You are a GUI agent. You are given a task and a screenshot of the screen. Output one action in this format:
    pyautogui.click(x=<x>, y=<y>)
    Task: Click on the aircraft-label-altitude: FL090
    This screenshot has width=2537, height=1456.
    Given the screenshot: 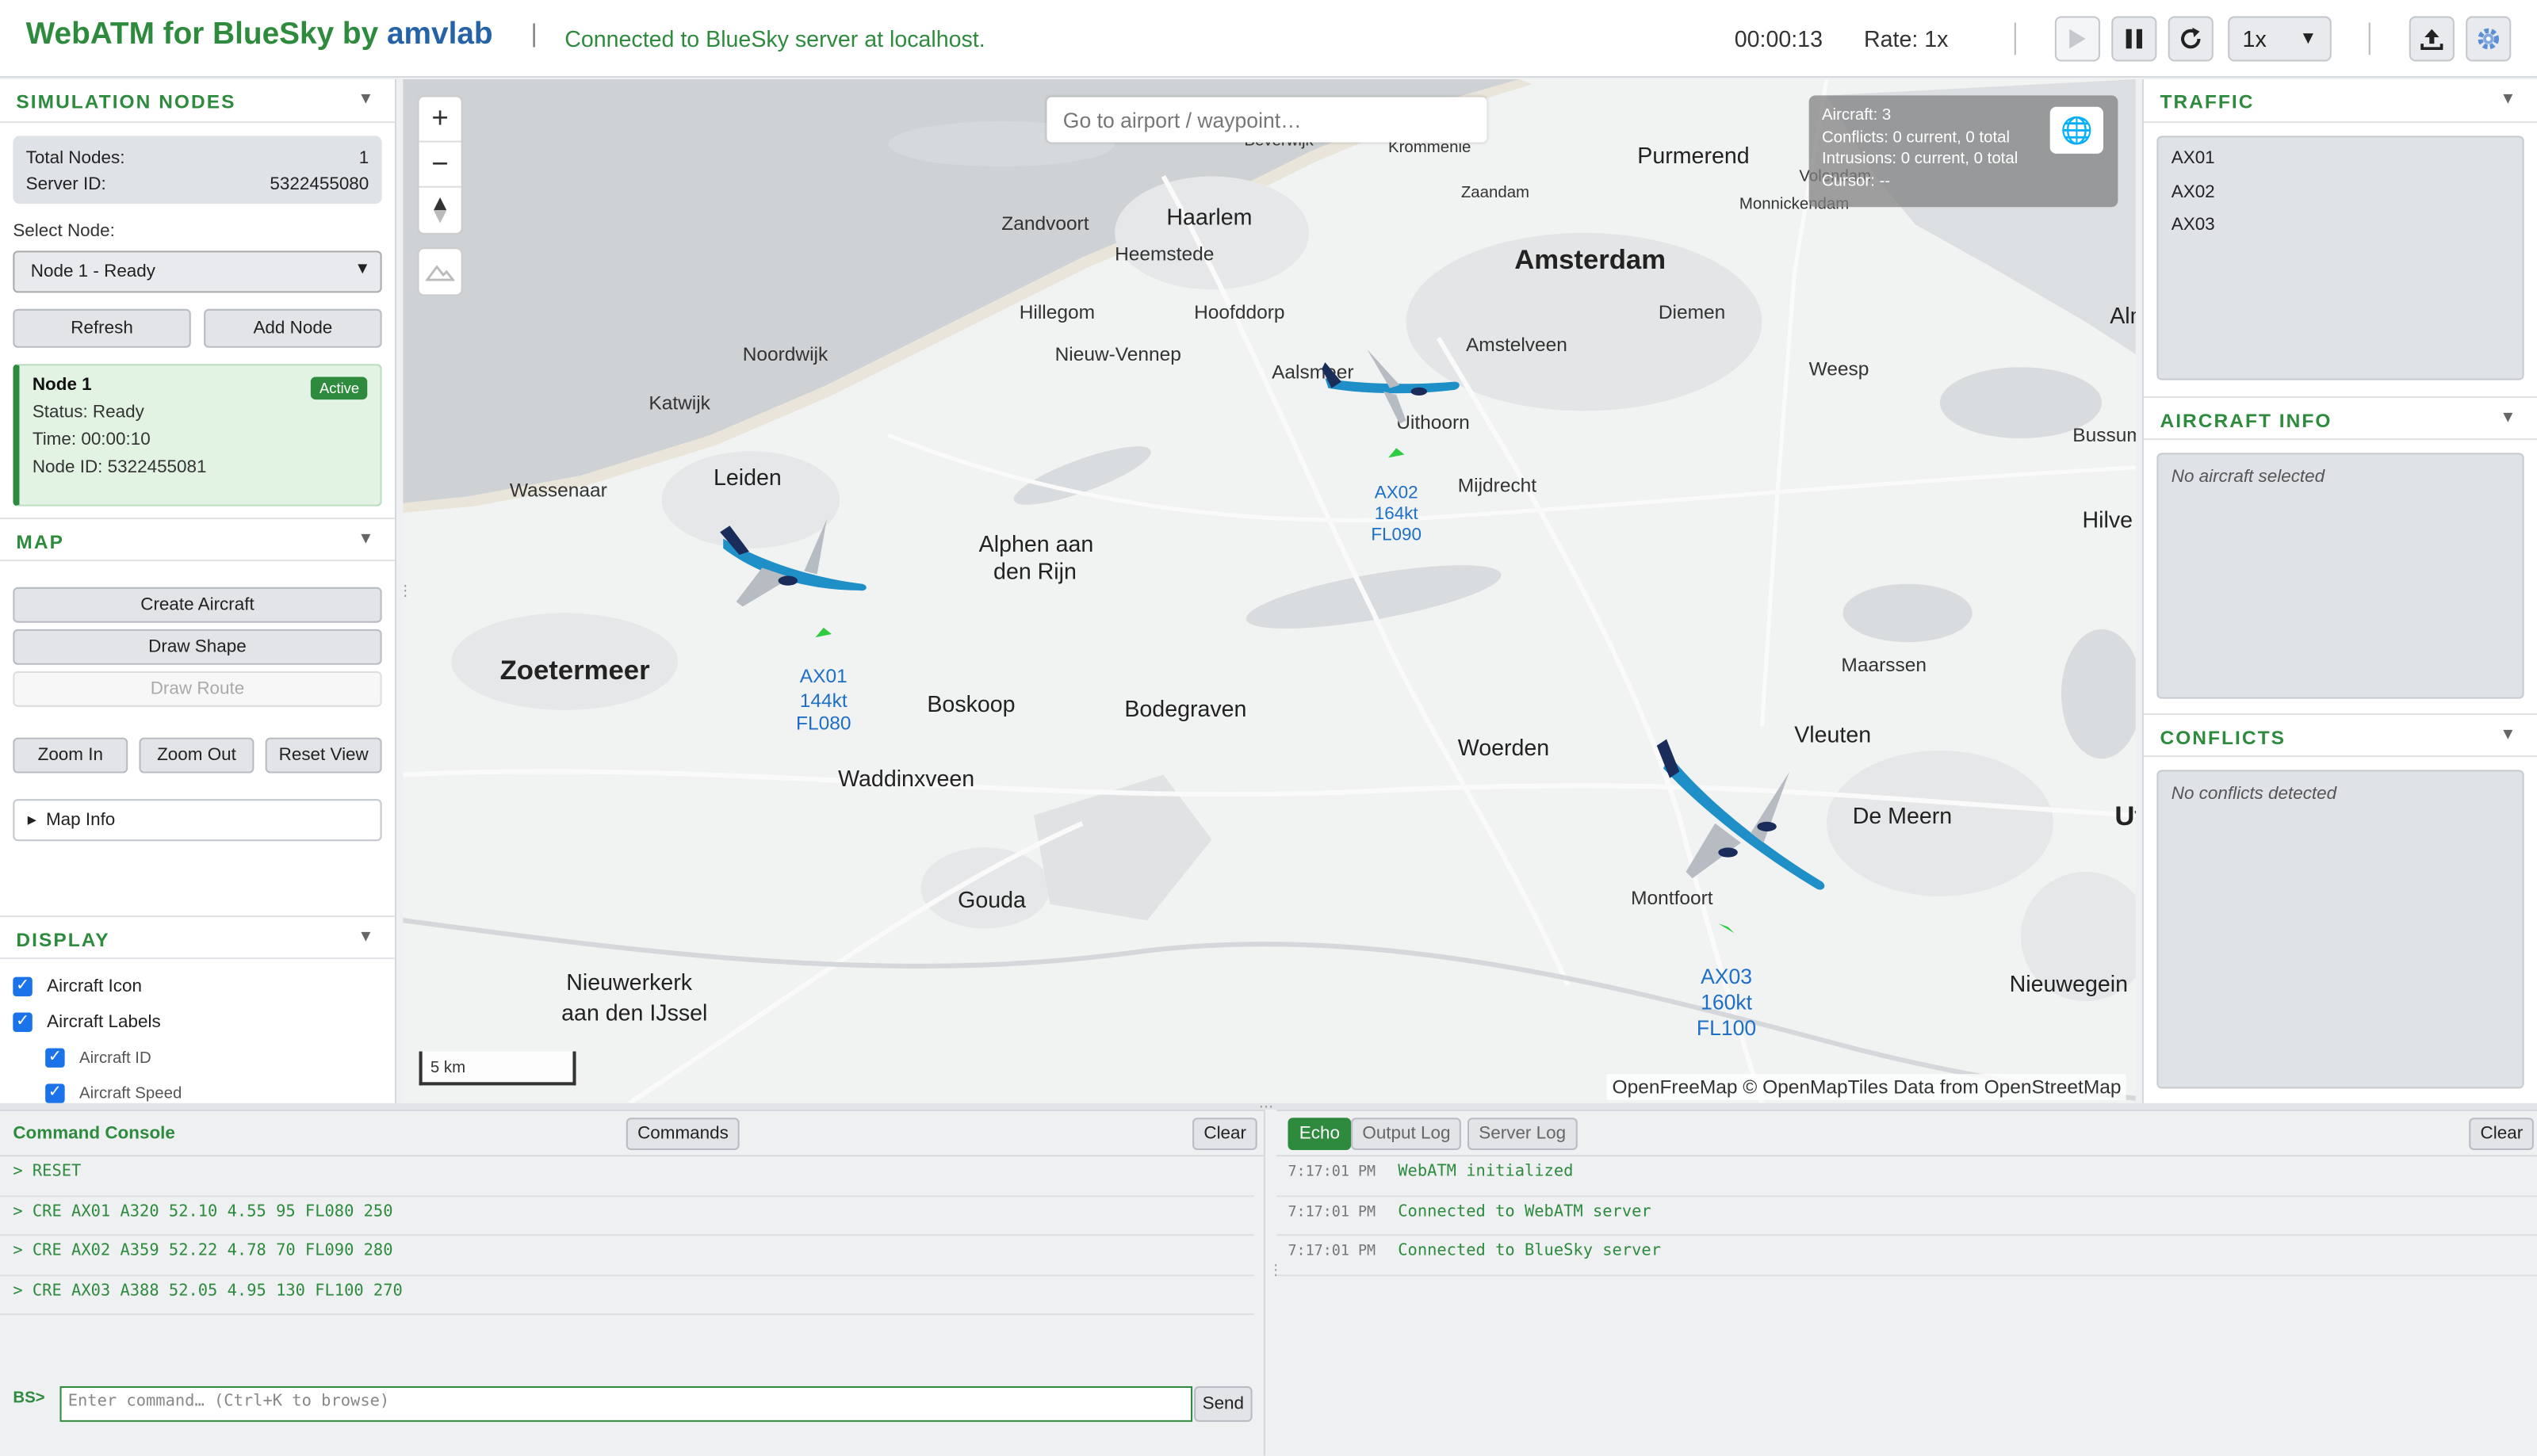 What is the action you would take?
    pyautogui.click(x=1396, y=535)
    